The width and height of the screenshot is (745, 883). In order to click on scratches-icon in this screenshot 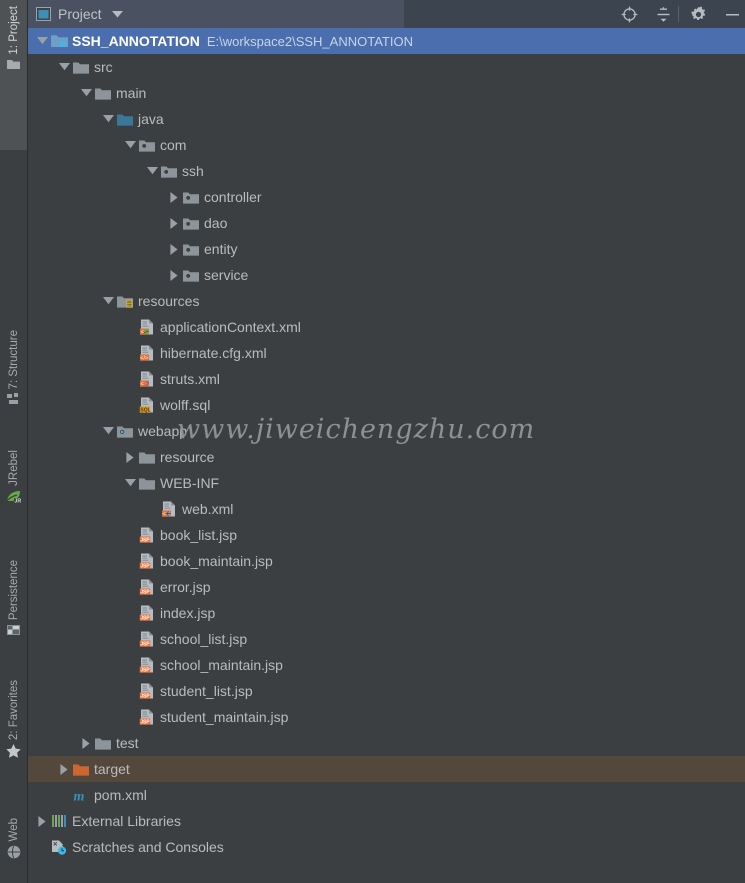, I will do `click(59, 847)`.